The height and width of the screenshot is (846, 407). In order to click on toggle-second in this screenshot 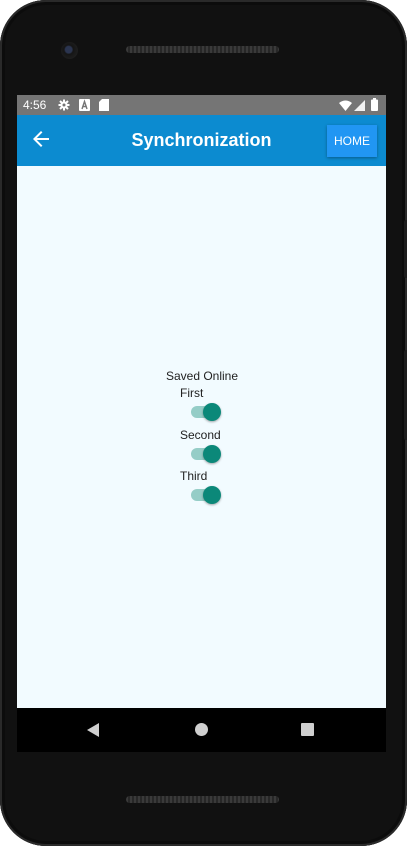, I will do `click(205, 454)`.